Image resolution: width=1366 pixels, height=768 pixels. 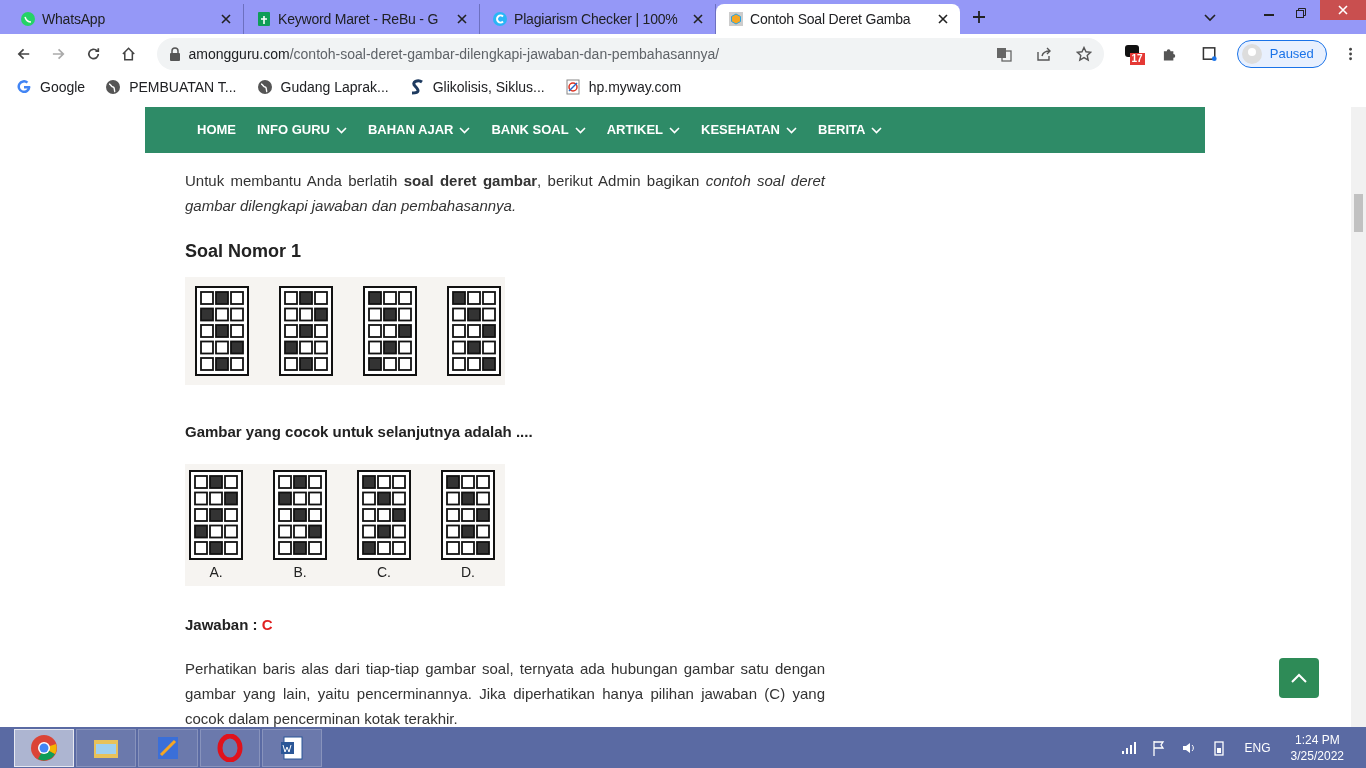 I want to click on window-close-button, so click(x=1343, y=10).